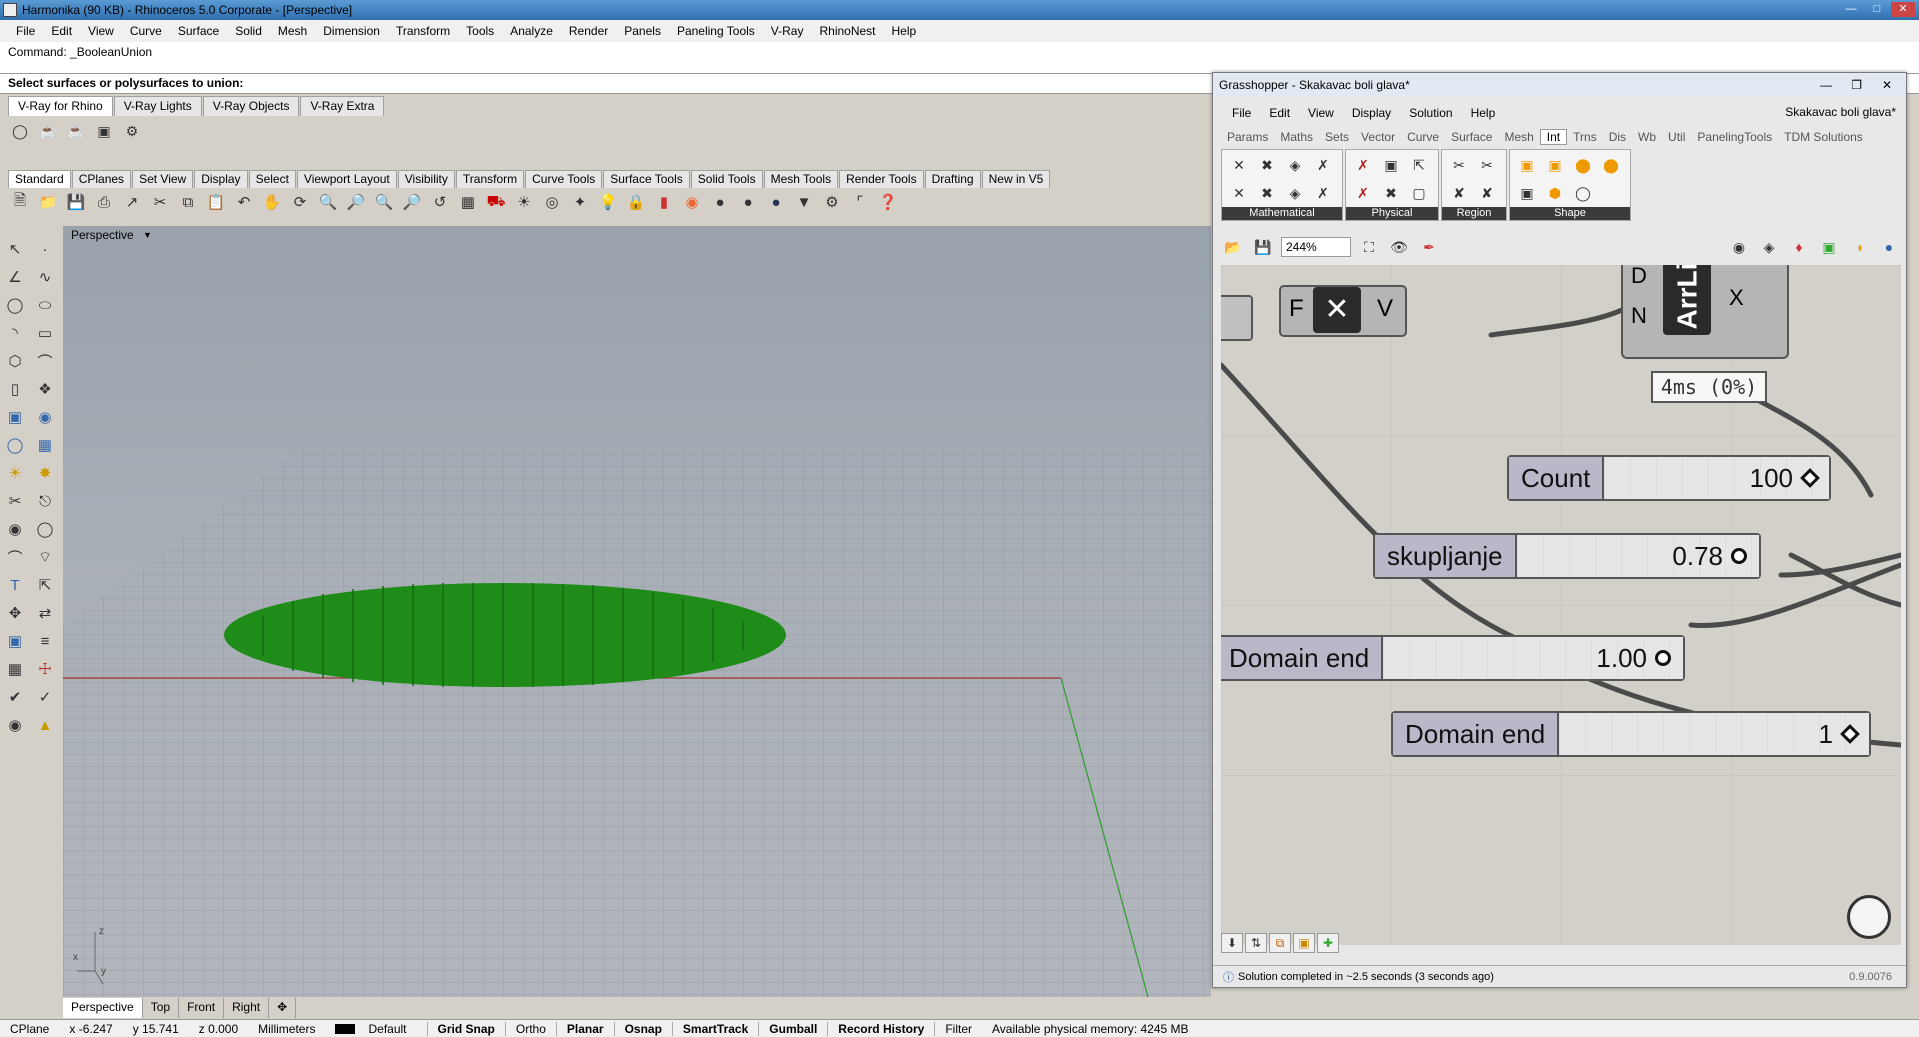 The image size is (1919, 1037). What do you see at coordinates (384, 202) in the screenshot?
I see `zoom-extents-icon: 🔍` at bounding box center [384, 202].